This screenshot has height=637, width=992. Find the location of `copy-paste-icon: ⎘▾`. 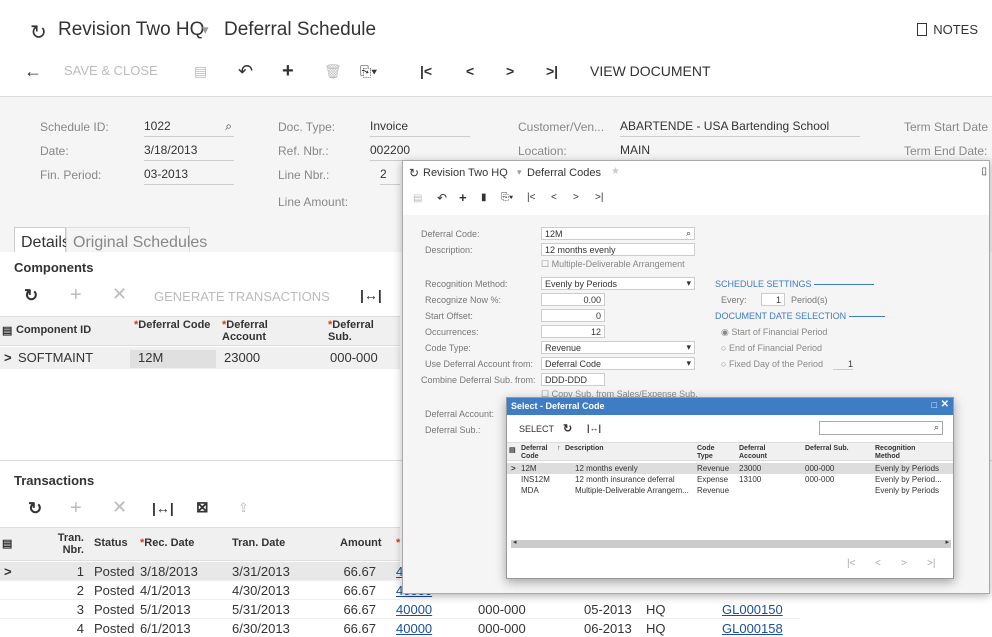

copy-paste-icon: ⎘▾ is located at coordinates (368, 71).